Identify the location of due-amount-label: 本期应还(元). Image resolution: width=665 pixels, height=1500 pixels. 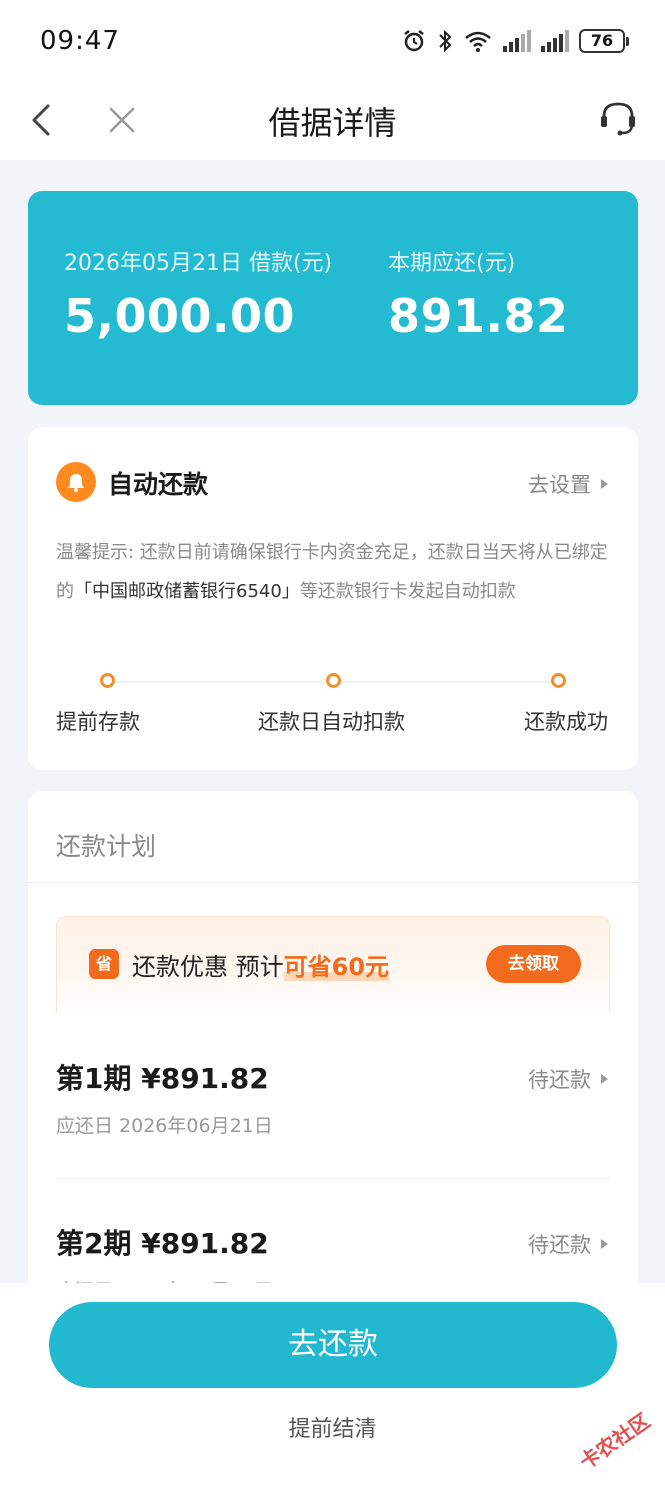
(452, 263).